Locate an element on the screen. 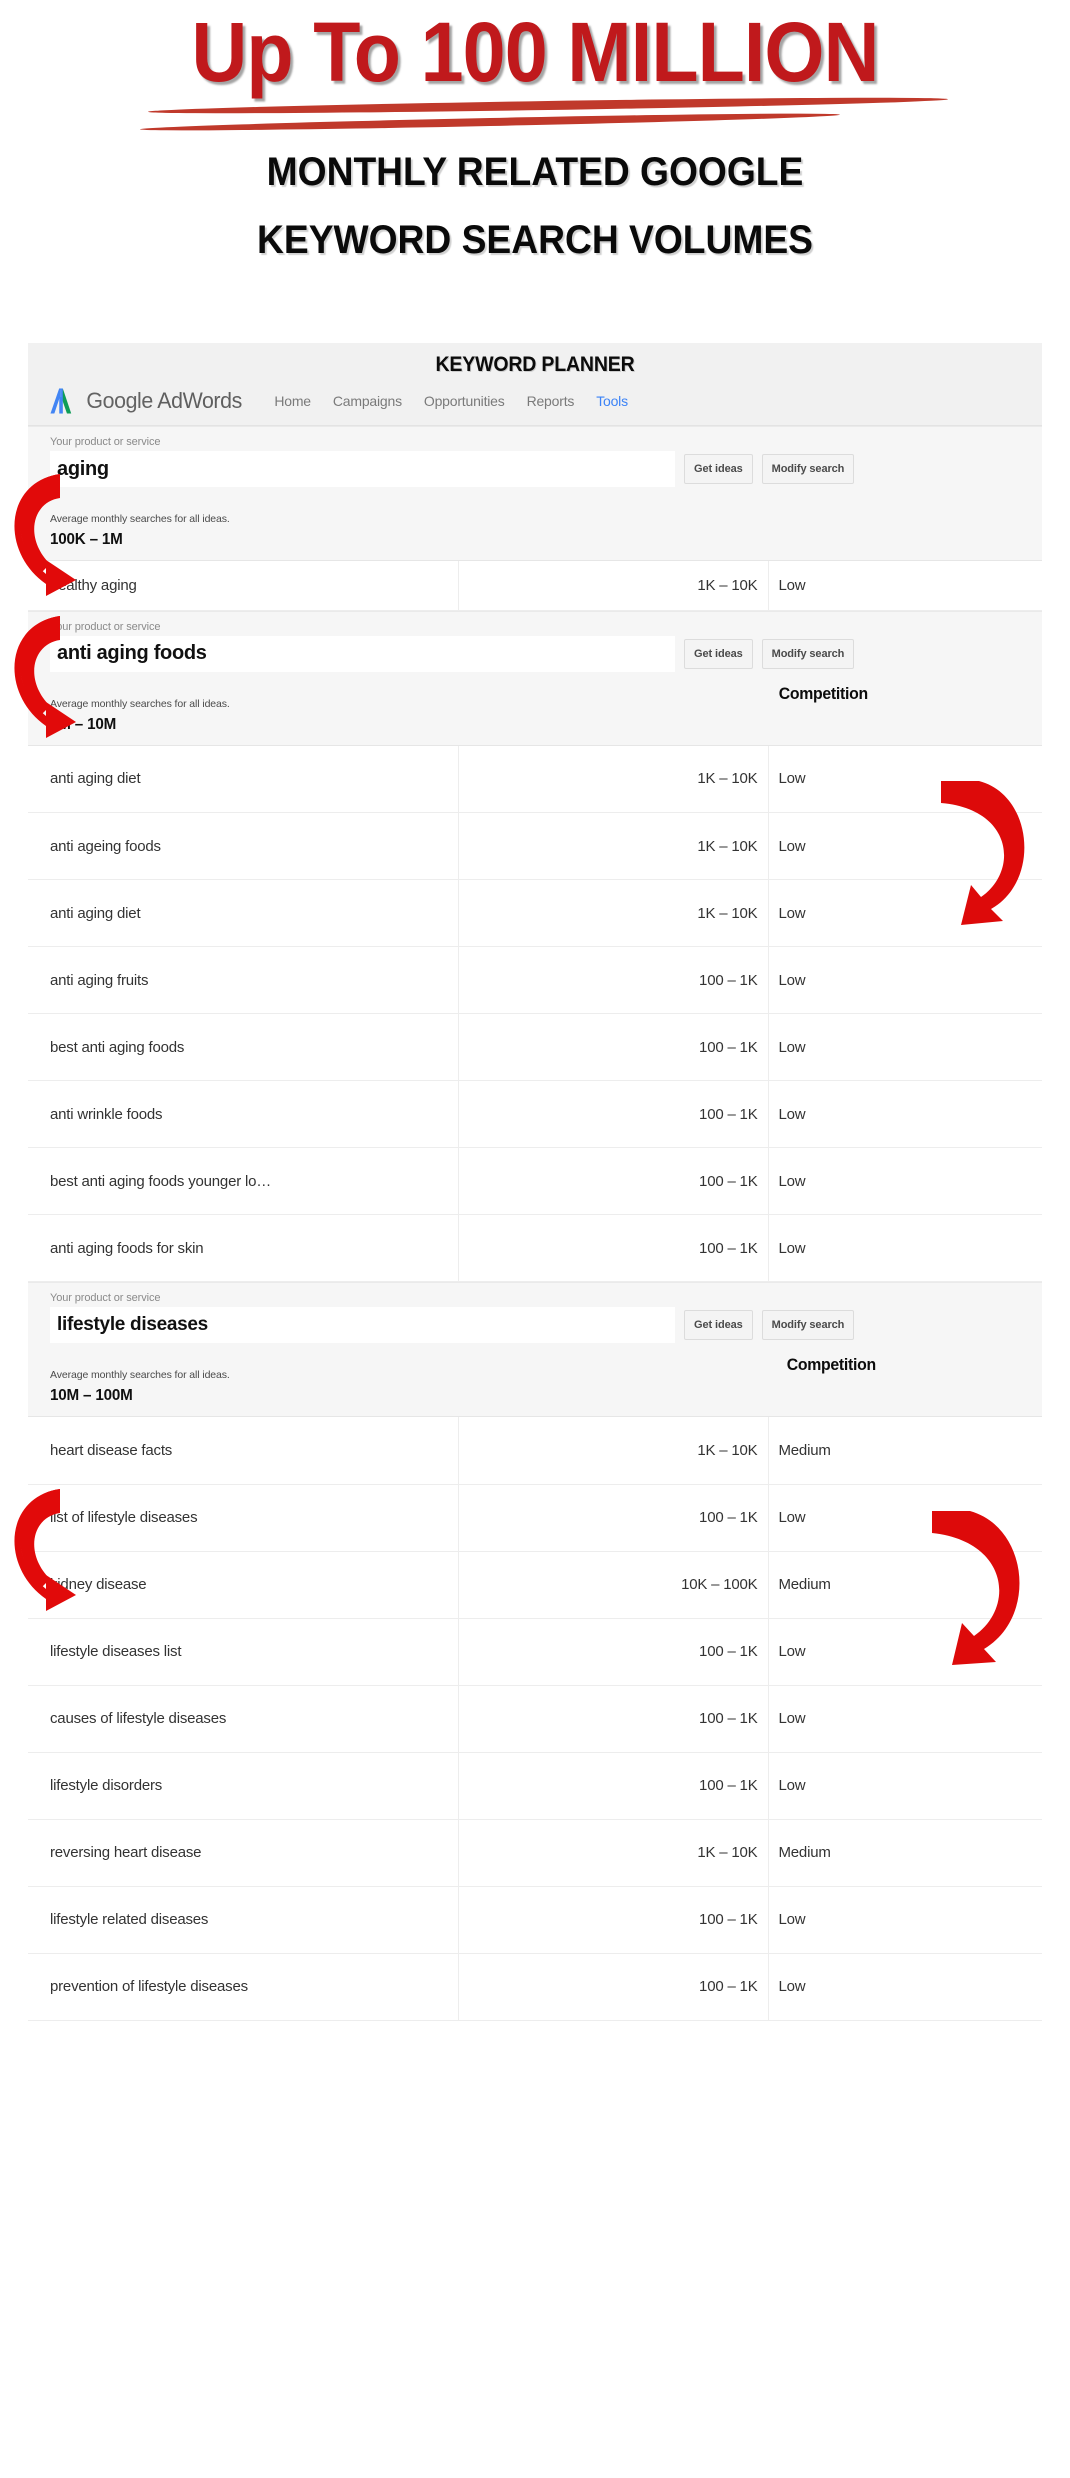  brand-google-text: Google is located at coordinates (119, 400).